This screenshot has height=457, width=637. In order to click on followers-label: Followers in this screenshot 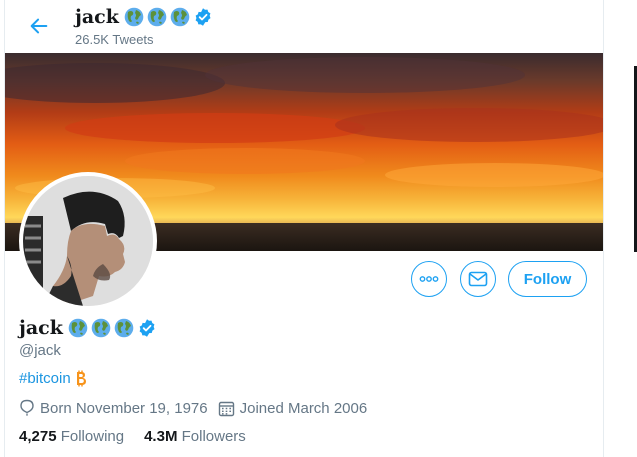, I will do `click(213, 436)`.